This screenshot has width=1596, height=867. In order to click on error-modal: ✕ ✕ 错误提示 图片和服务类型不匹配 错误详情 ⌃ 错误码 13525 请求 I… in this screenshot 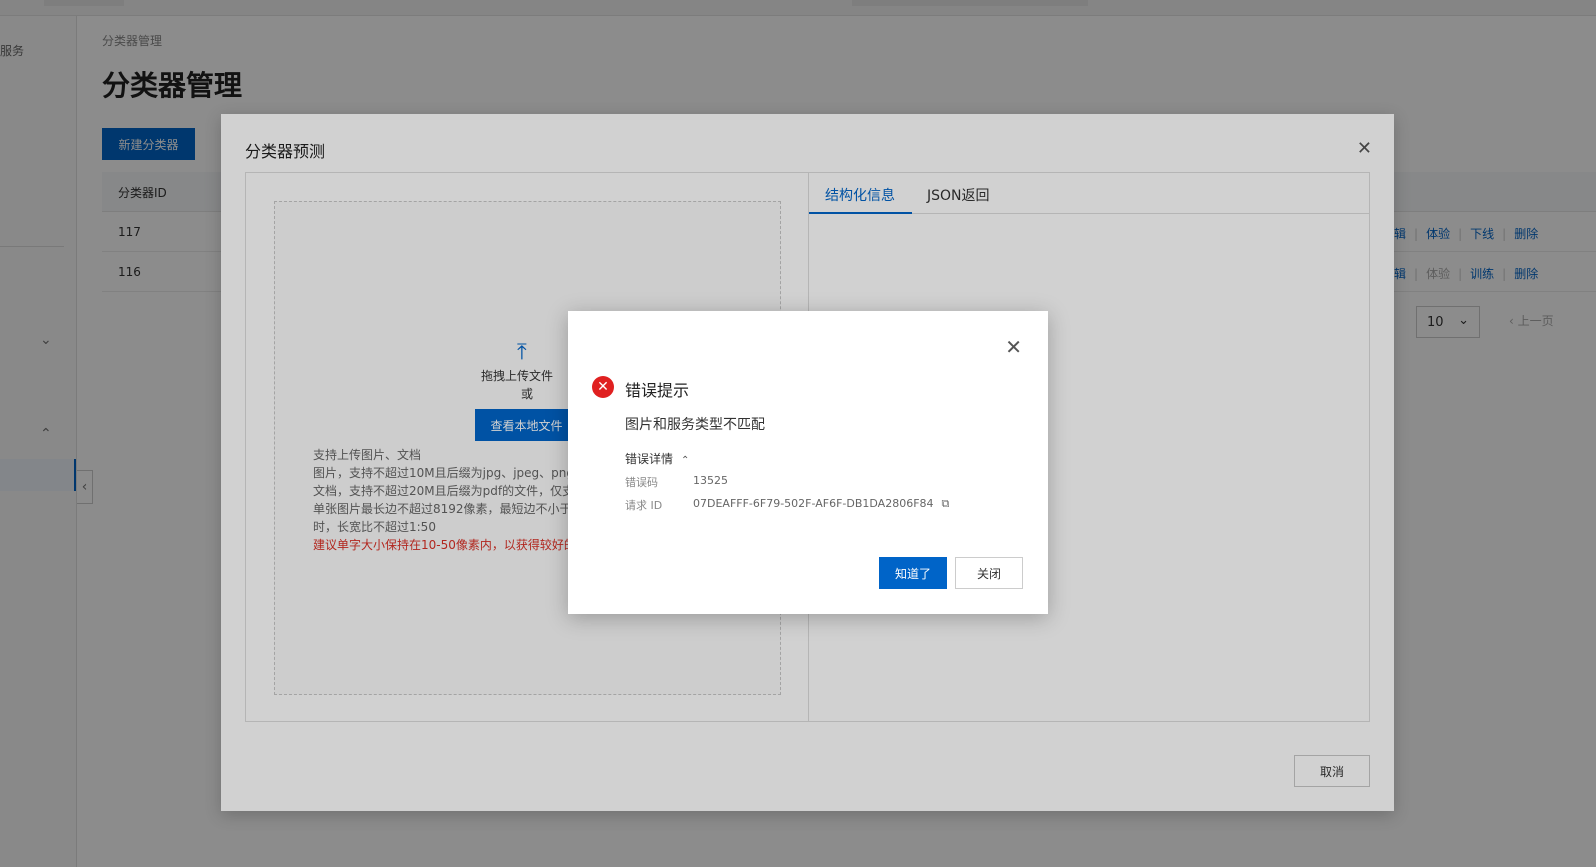, I will do `click(808, 462)`.